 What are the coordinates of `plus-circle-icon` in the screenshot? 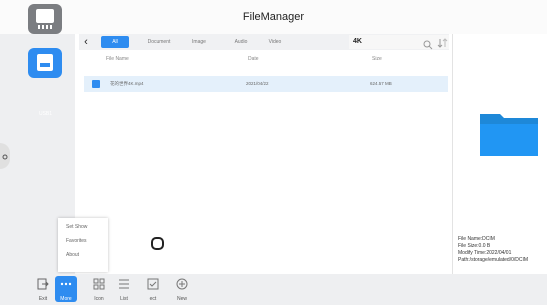 It's located at (182, 286).